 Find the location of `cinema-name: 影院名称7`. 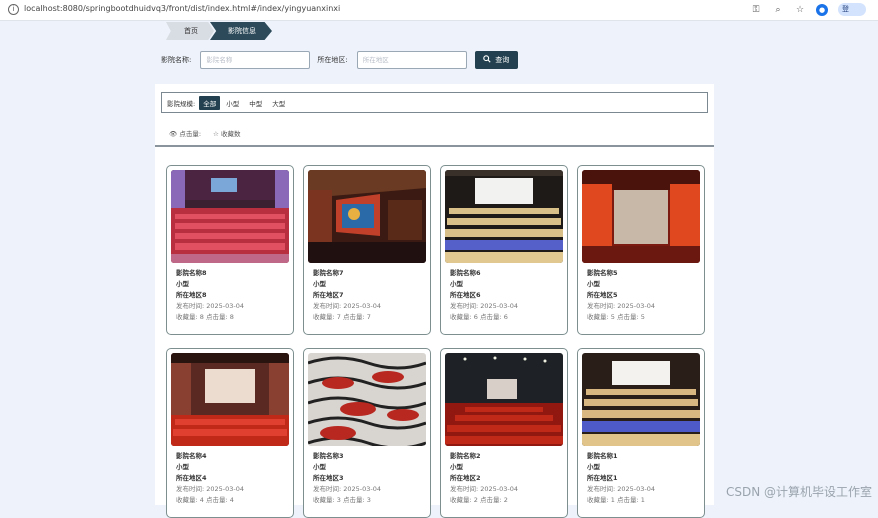

cinema-name: 影院名称7 is located at coordinates (328, 273).